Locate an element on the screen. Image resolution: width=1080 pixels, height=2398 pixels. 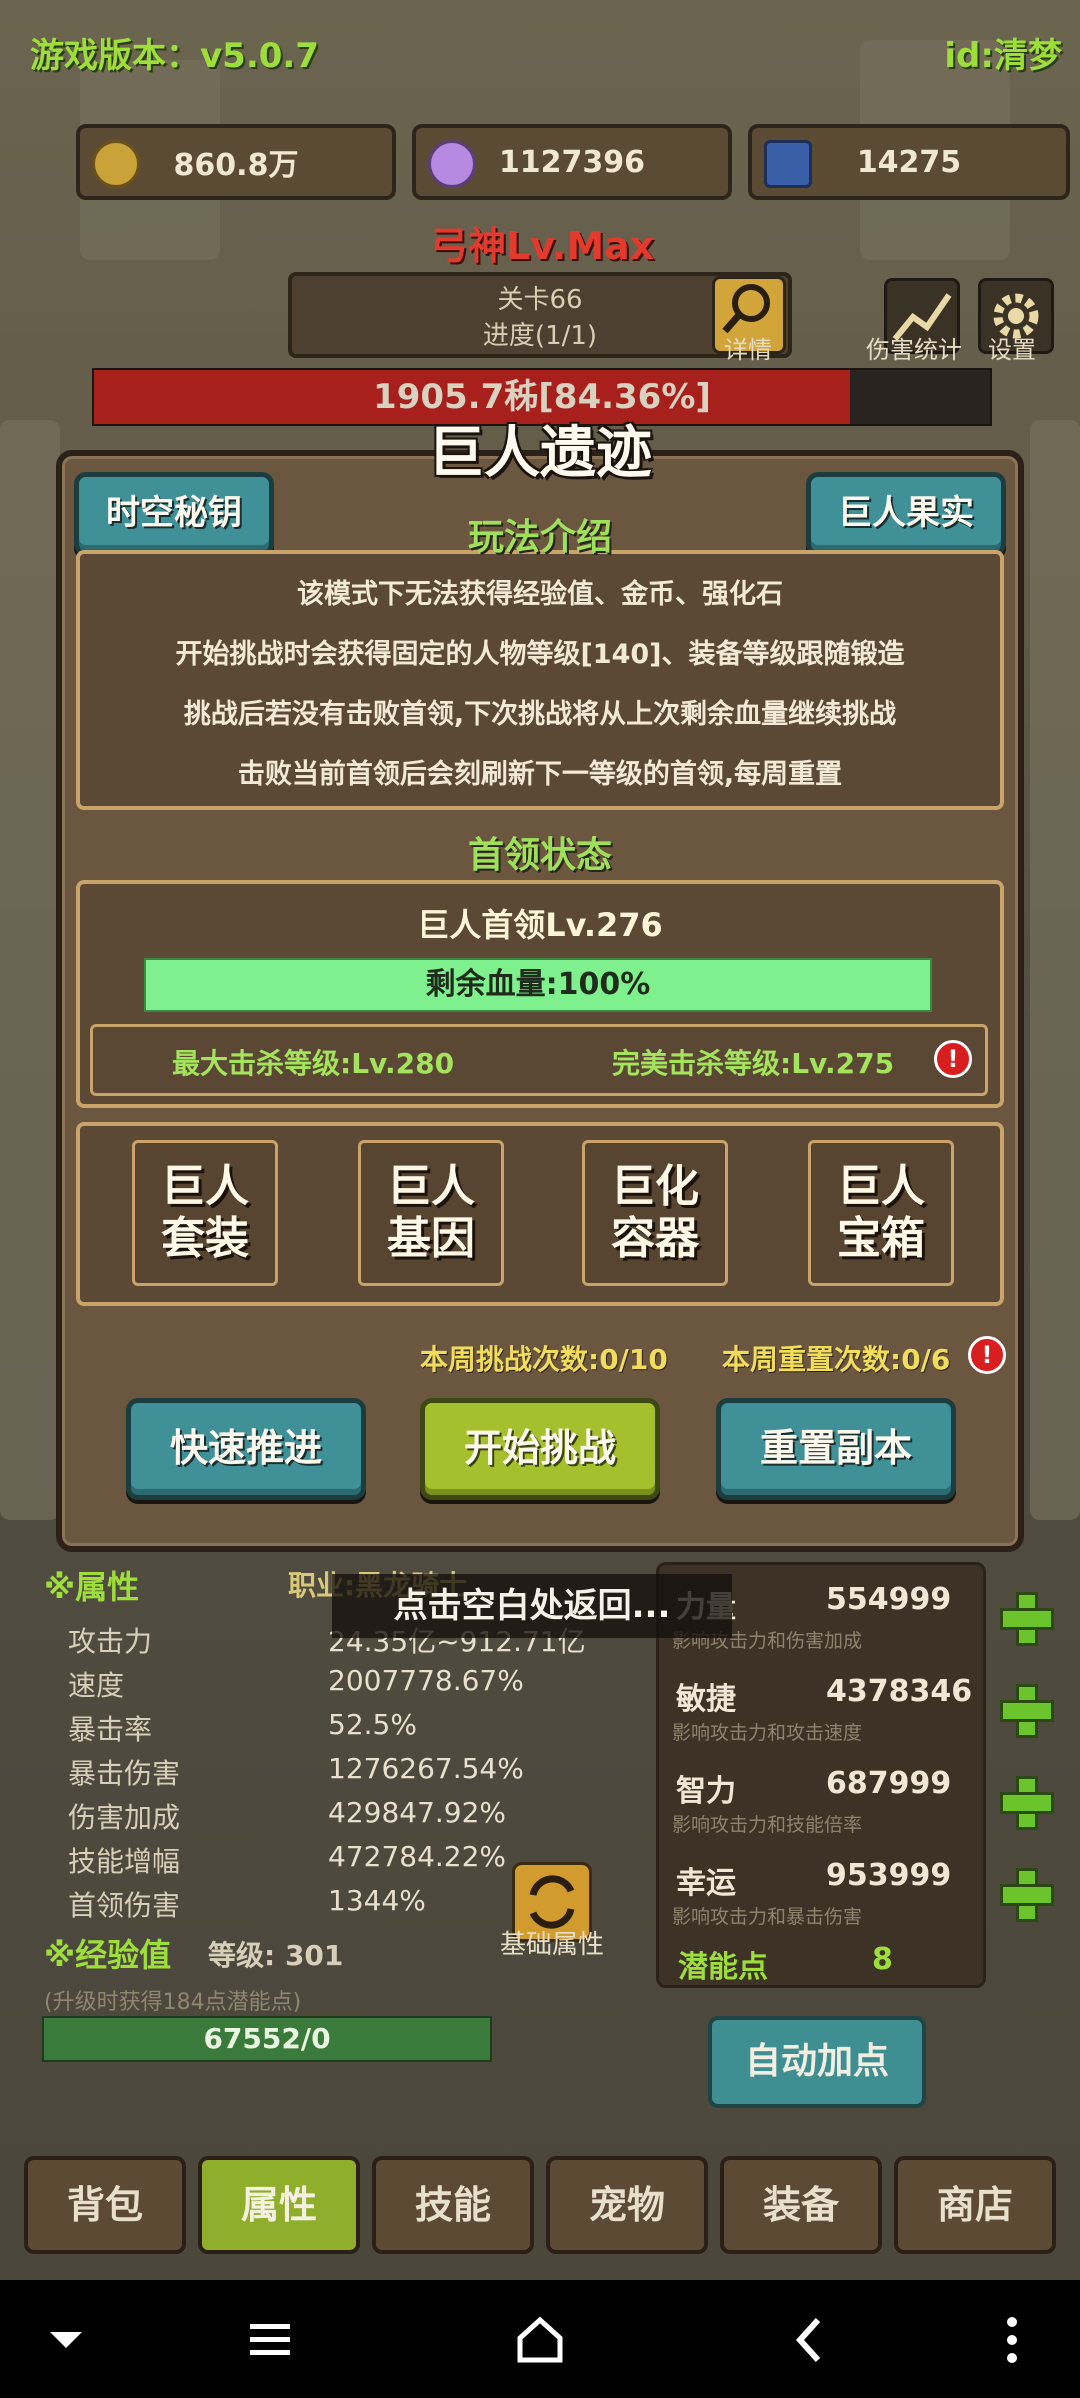
reset-alert-icon: ! is located at coordinates (987, 1355).